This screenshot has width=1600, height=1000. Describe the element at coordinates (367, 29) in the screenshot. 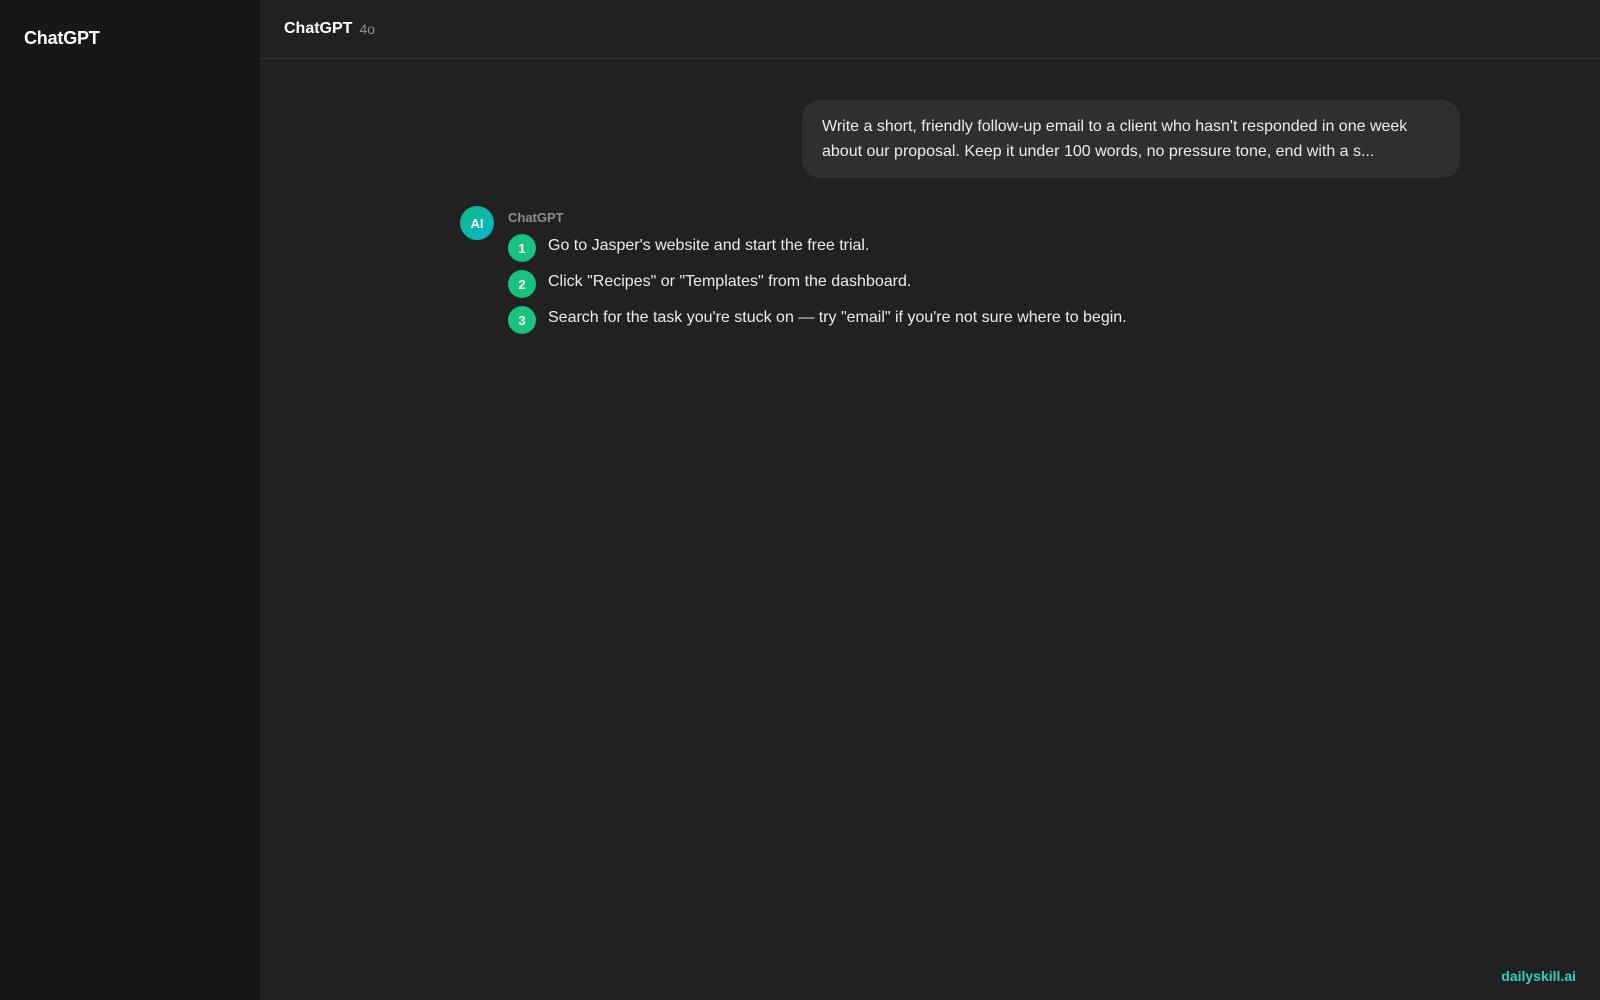

I see `model-version-label: 4o` at that location.